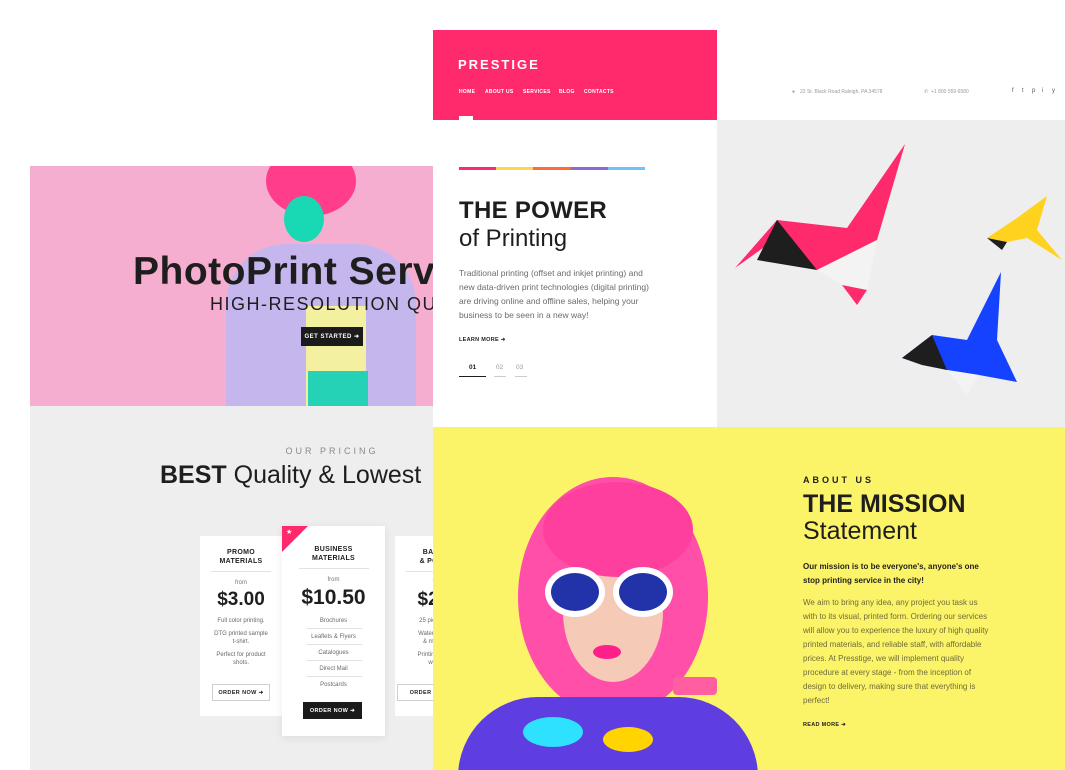 Image resolution: width=1065 pixels, height=770 pixels. What do you see at coordinates (333, 653) in the screenshot?
I see `pricing-feature: Catalogues` at bounding box center [333, 653].